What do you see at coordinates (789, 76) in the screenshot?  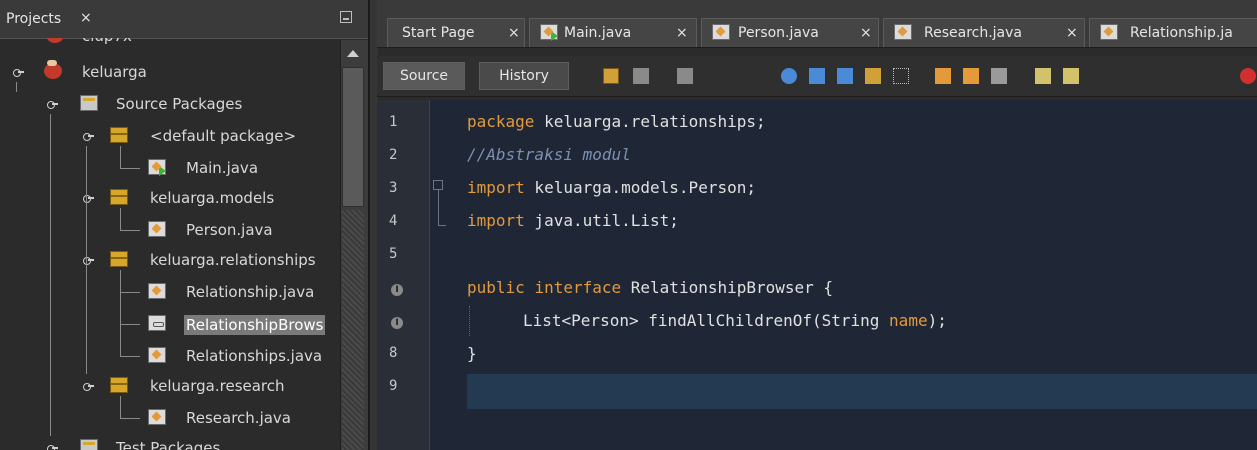 I see `find-icon` at bounding box center [789, 76].